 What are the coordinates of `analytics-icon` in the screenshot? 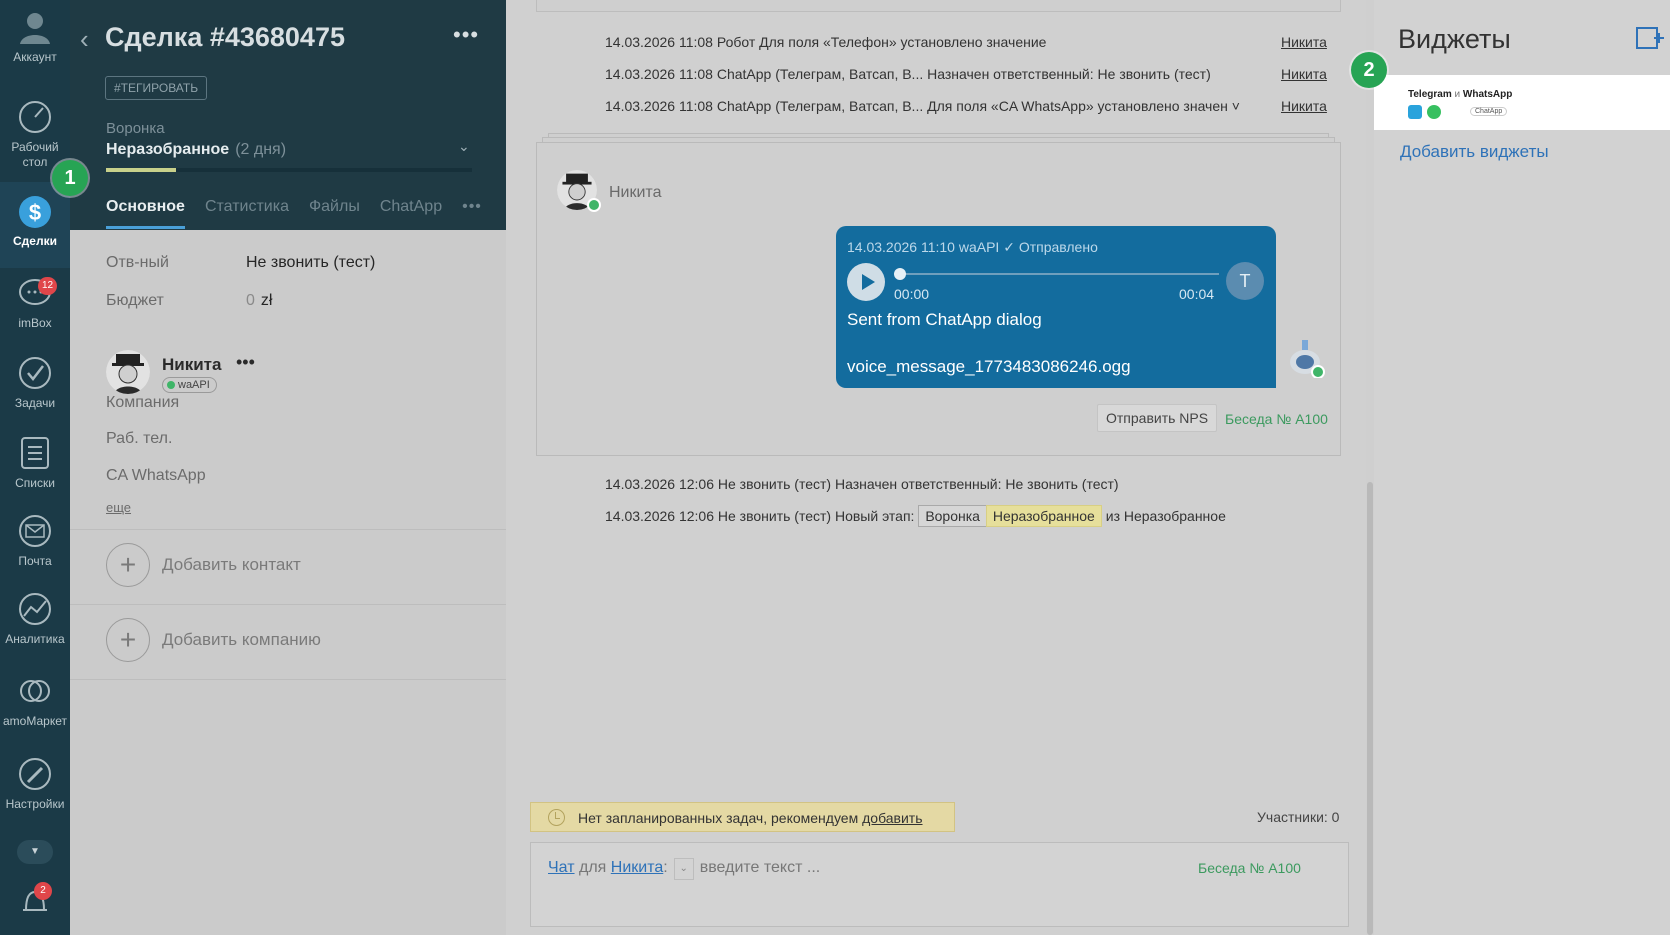 It's located at (35, 609).